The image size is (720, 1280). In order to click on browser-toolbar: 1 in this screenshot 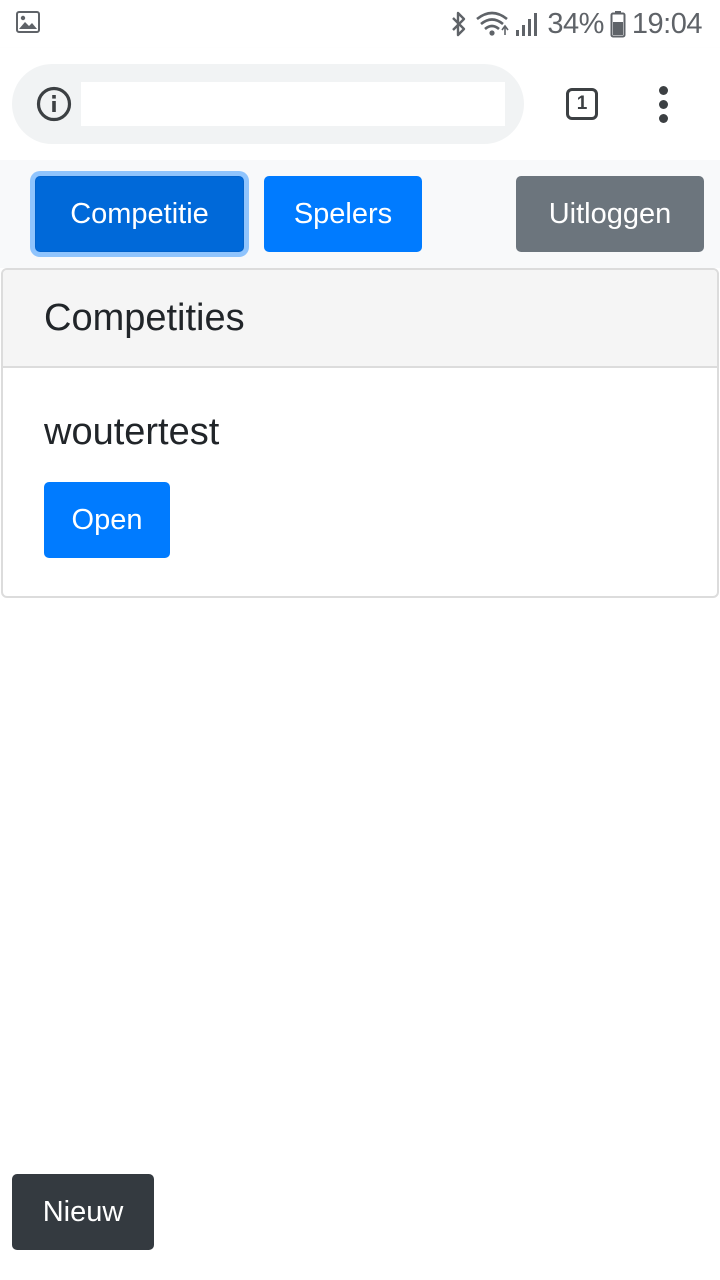, I will do `click(360, 104)`.